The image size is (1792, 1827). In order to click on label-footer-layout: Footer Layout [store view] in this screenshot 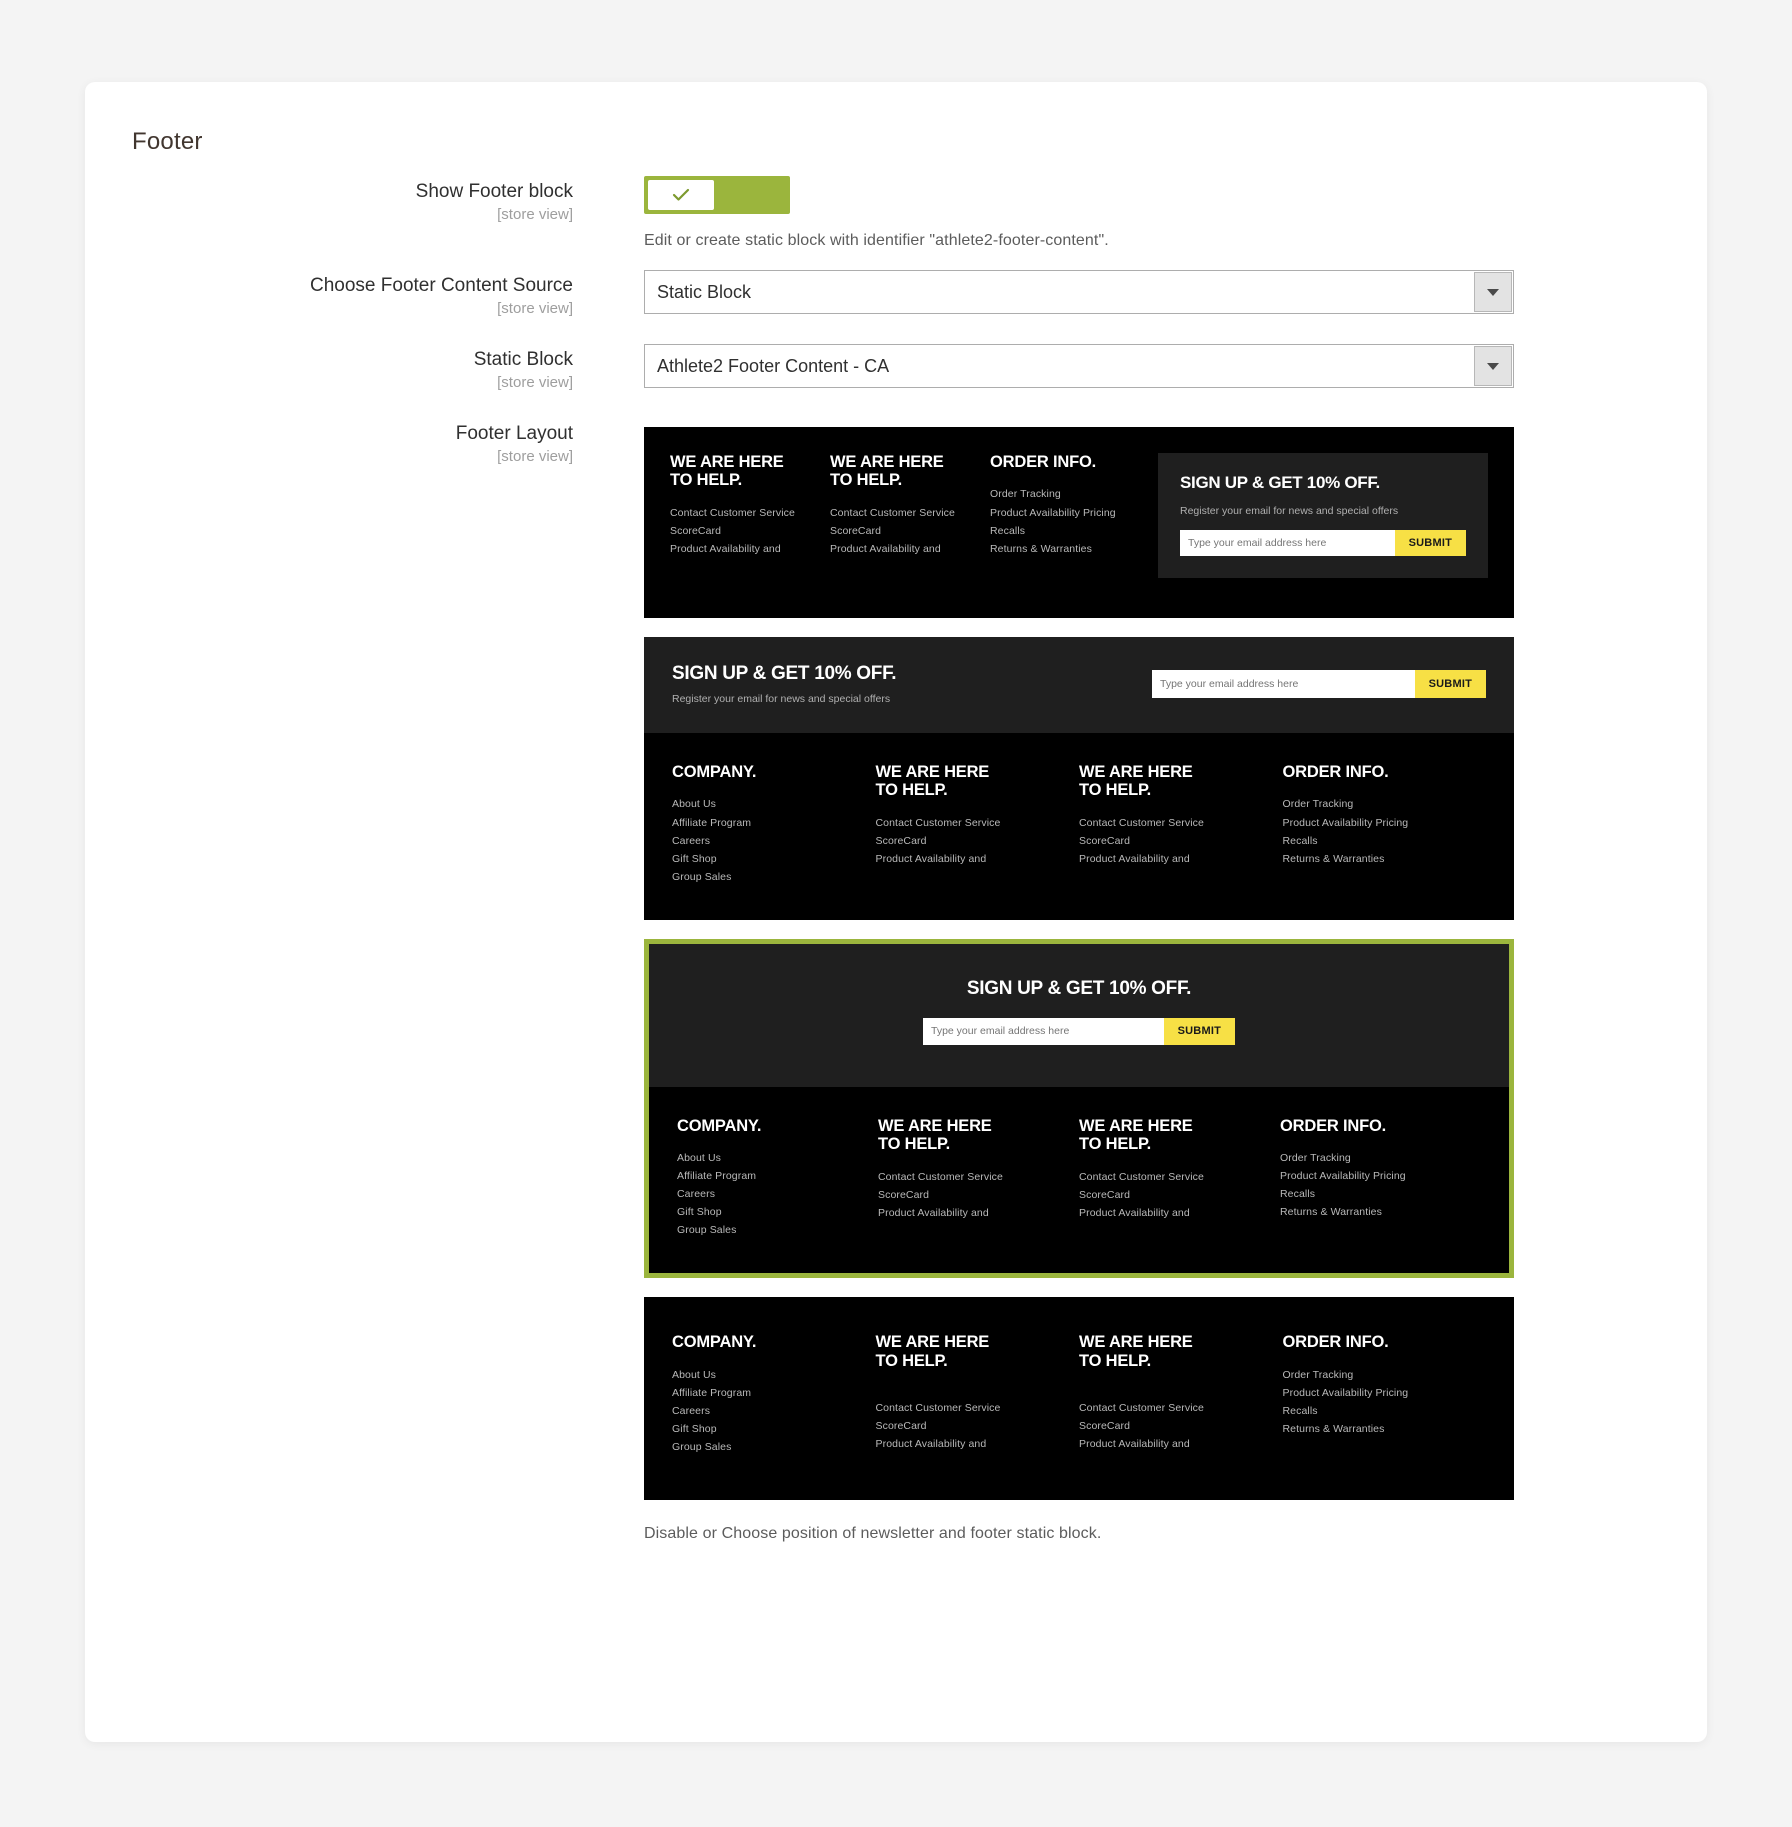, I will do `click(363, 443)`.